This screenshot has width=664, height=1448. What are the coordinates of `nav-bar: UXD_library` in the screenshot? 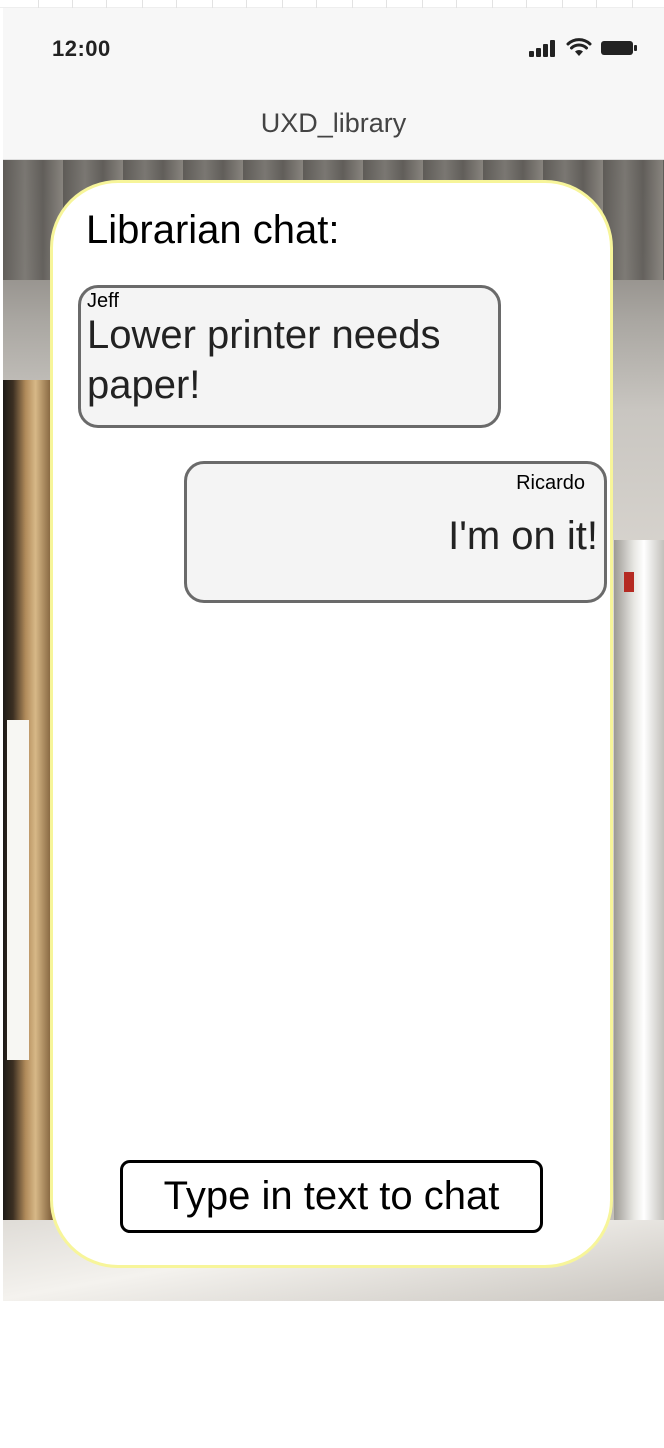 It's located at (333, 124).